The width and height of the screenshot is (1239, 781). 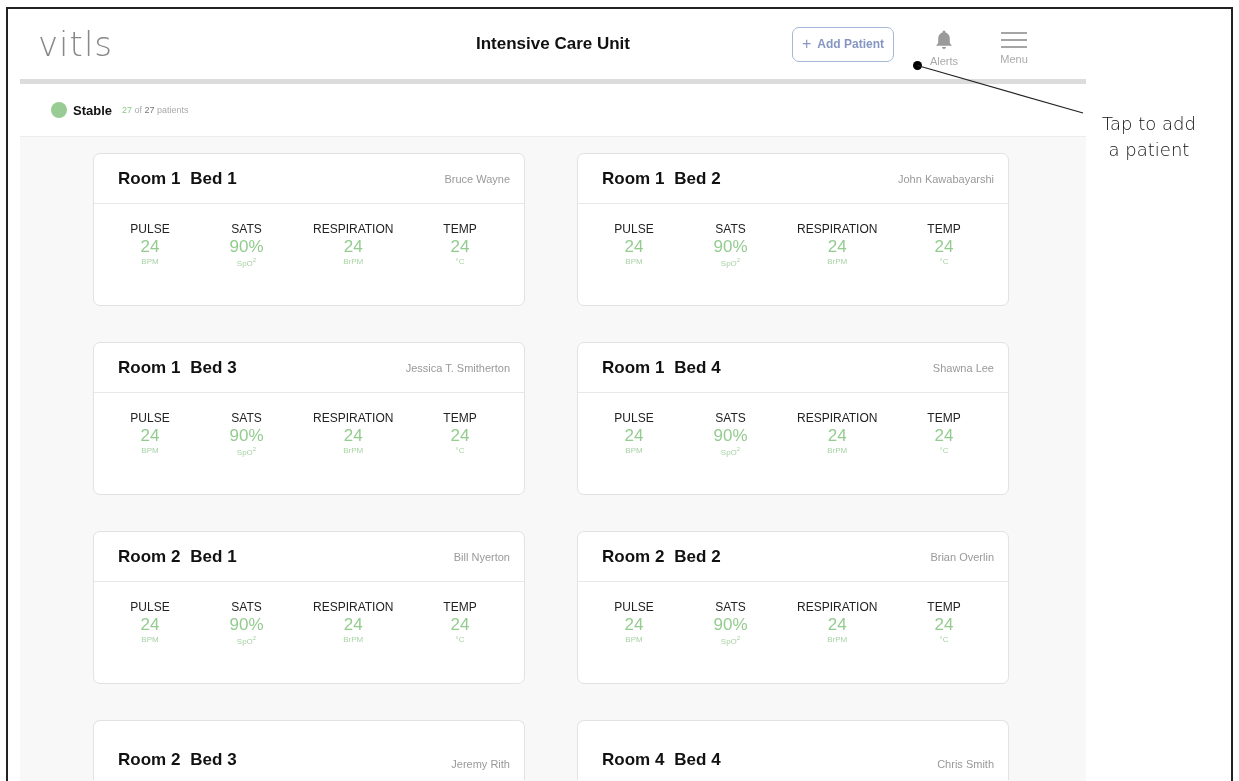 What do you see at coordinates (553, 44) in the screenshot?
I see `page-title: Intensive Care Unit` at bounding box center [553, 44].